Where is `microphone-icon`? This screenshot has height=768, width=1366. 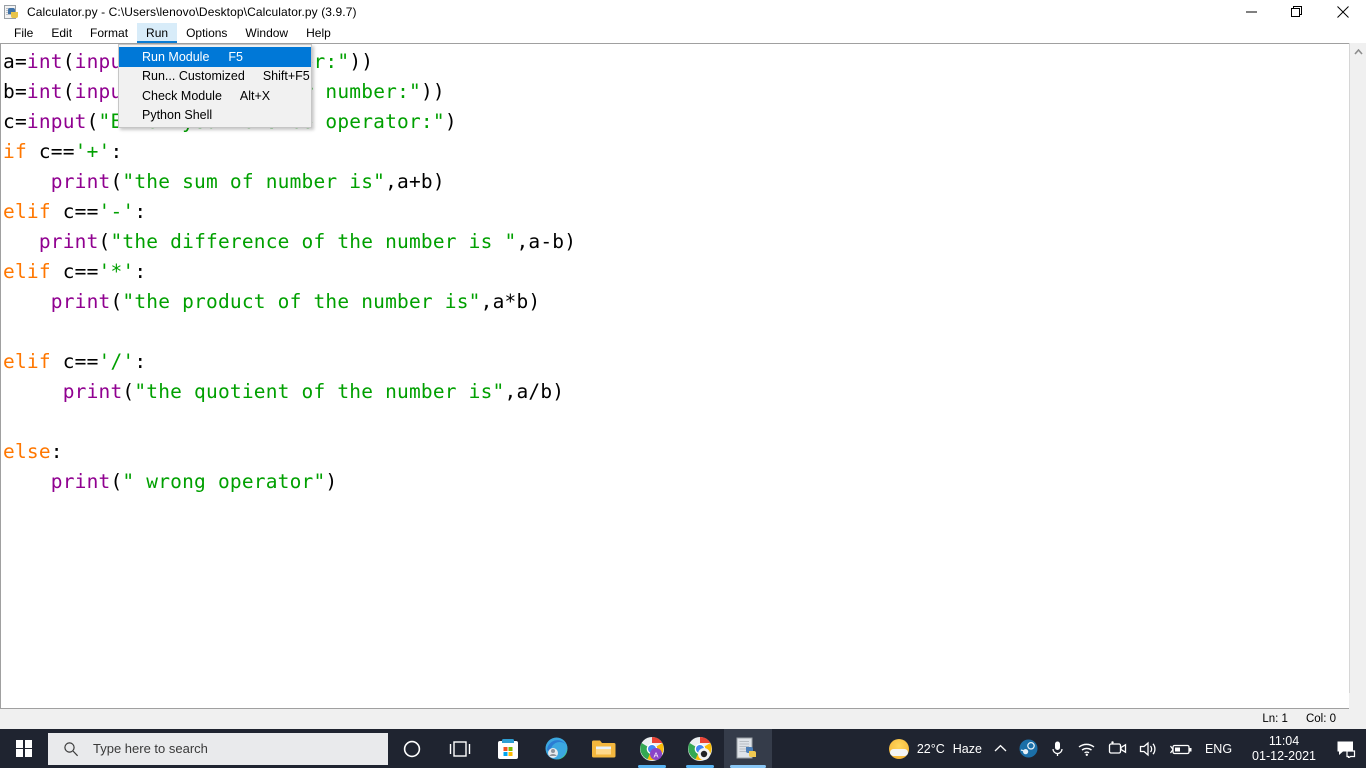 microphone-icon is located at coordinates (1057, 748).